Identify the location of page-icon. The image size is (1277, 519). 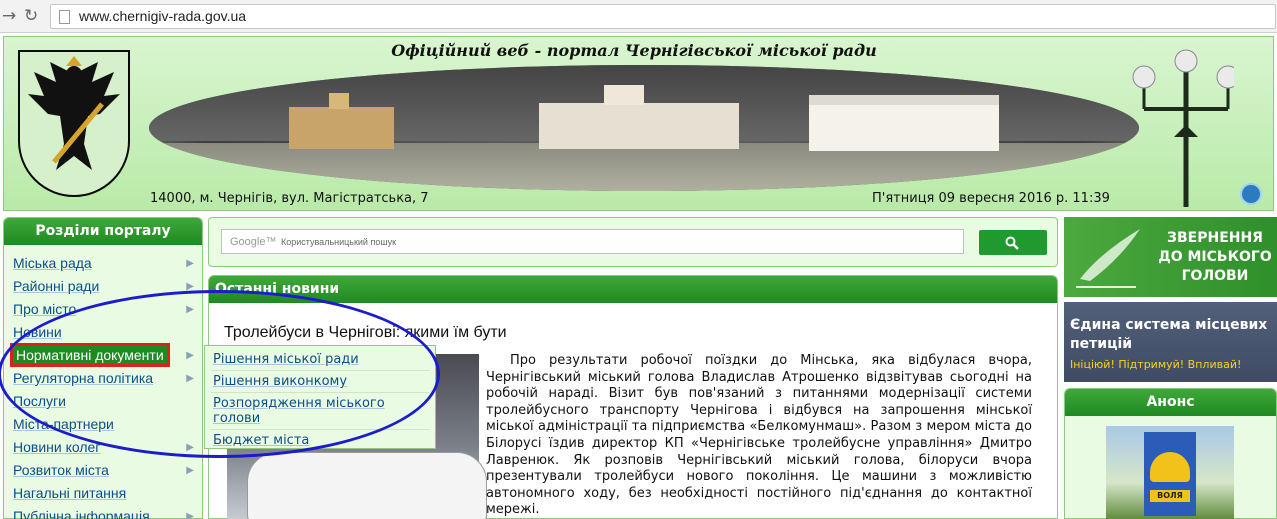
(64, 17).